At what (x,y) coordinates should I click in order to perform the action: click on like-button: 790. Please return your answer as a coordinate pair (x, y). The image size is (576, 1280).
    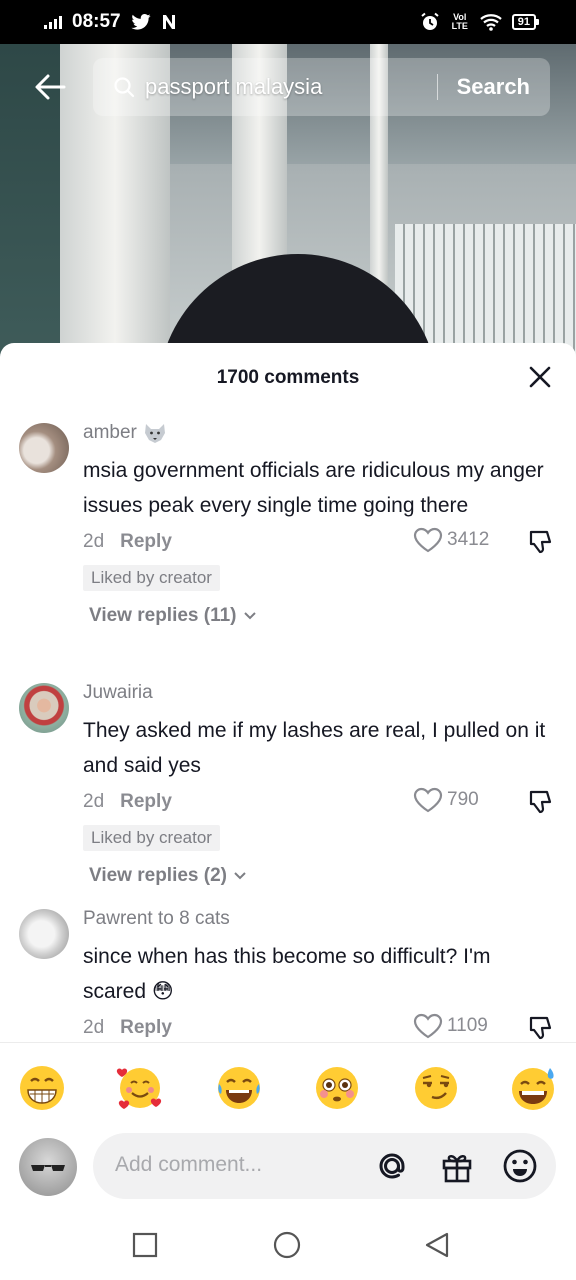
    Looking at the image, I should click on (446, 800).